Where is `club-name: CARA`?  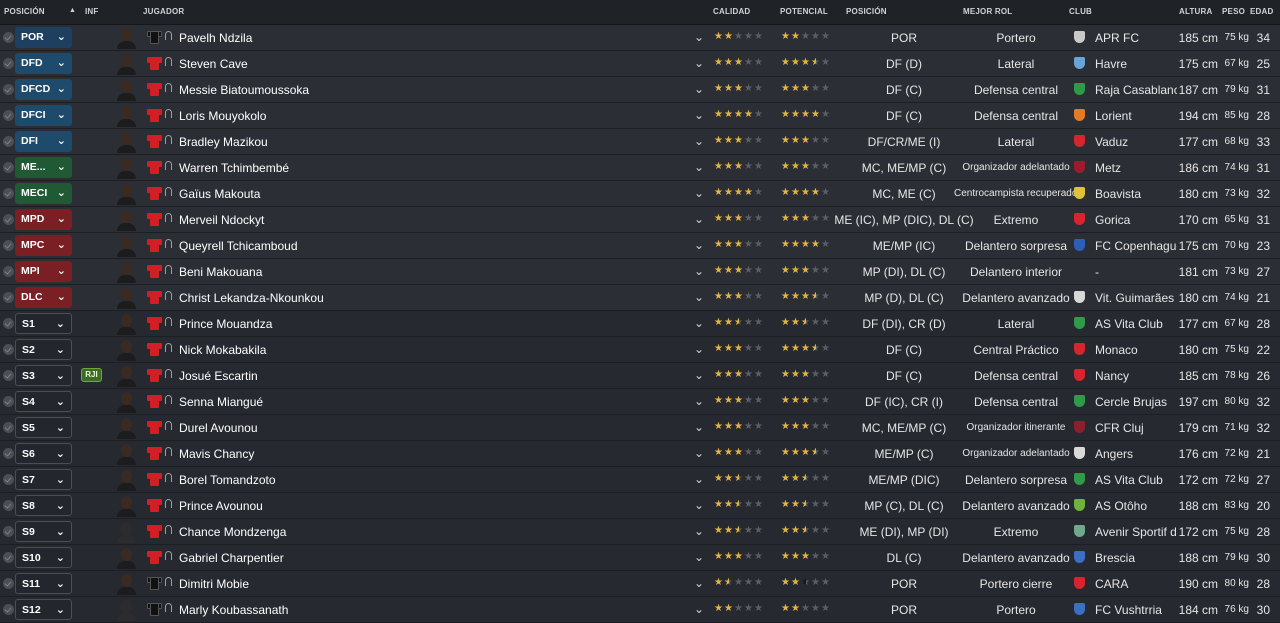 club-name: CARA is located at coordinates (1136, 584).